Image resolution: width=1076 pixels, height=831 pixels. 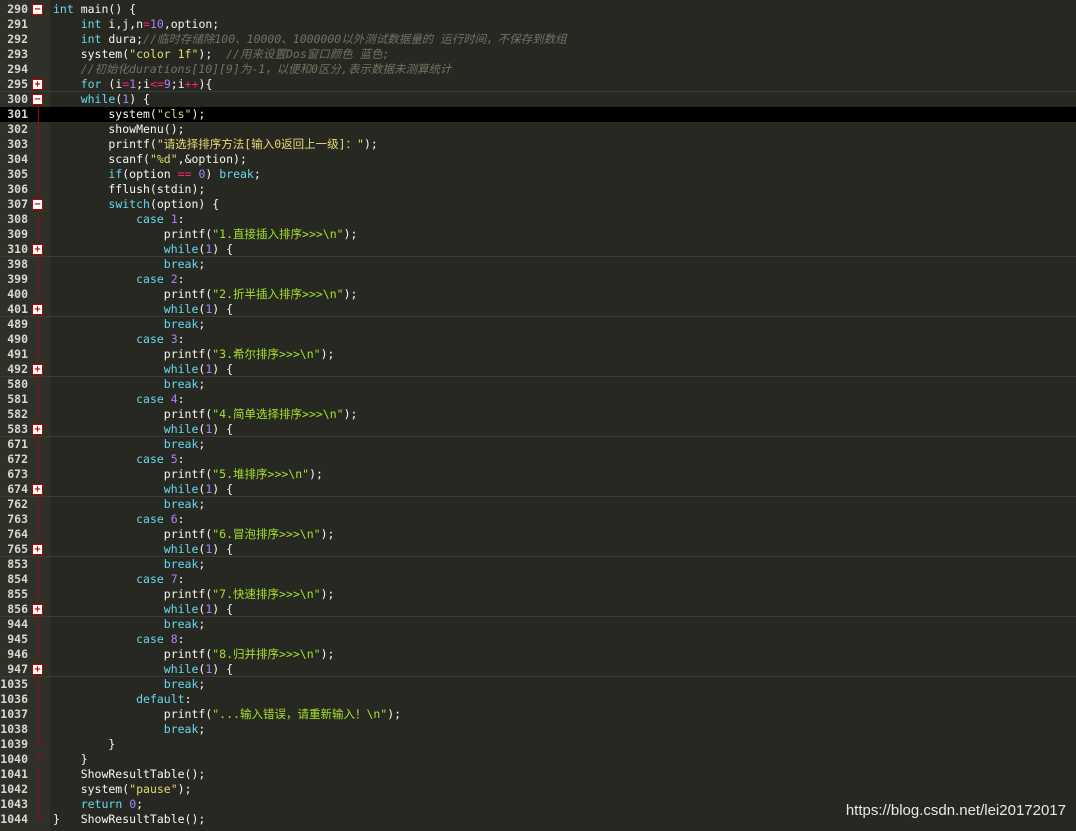 I want to click on code-line: 853 break;, so click(x=538, y=564).